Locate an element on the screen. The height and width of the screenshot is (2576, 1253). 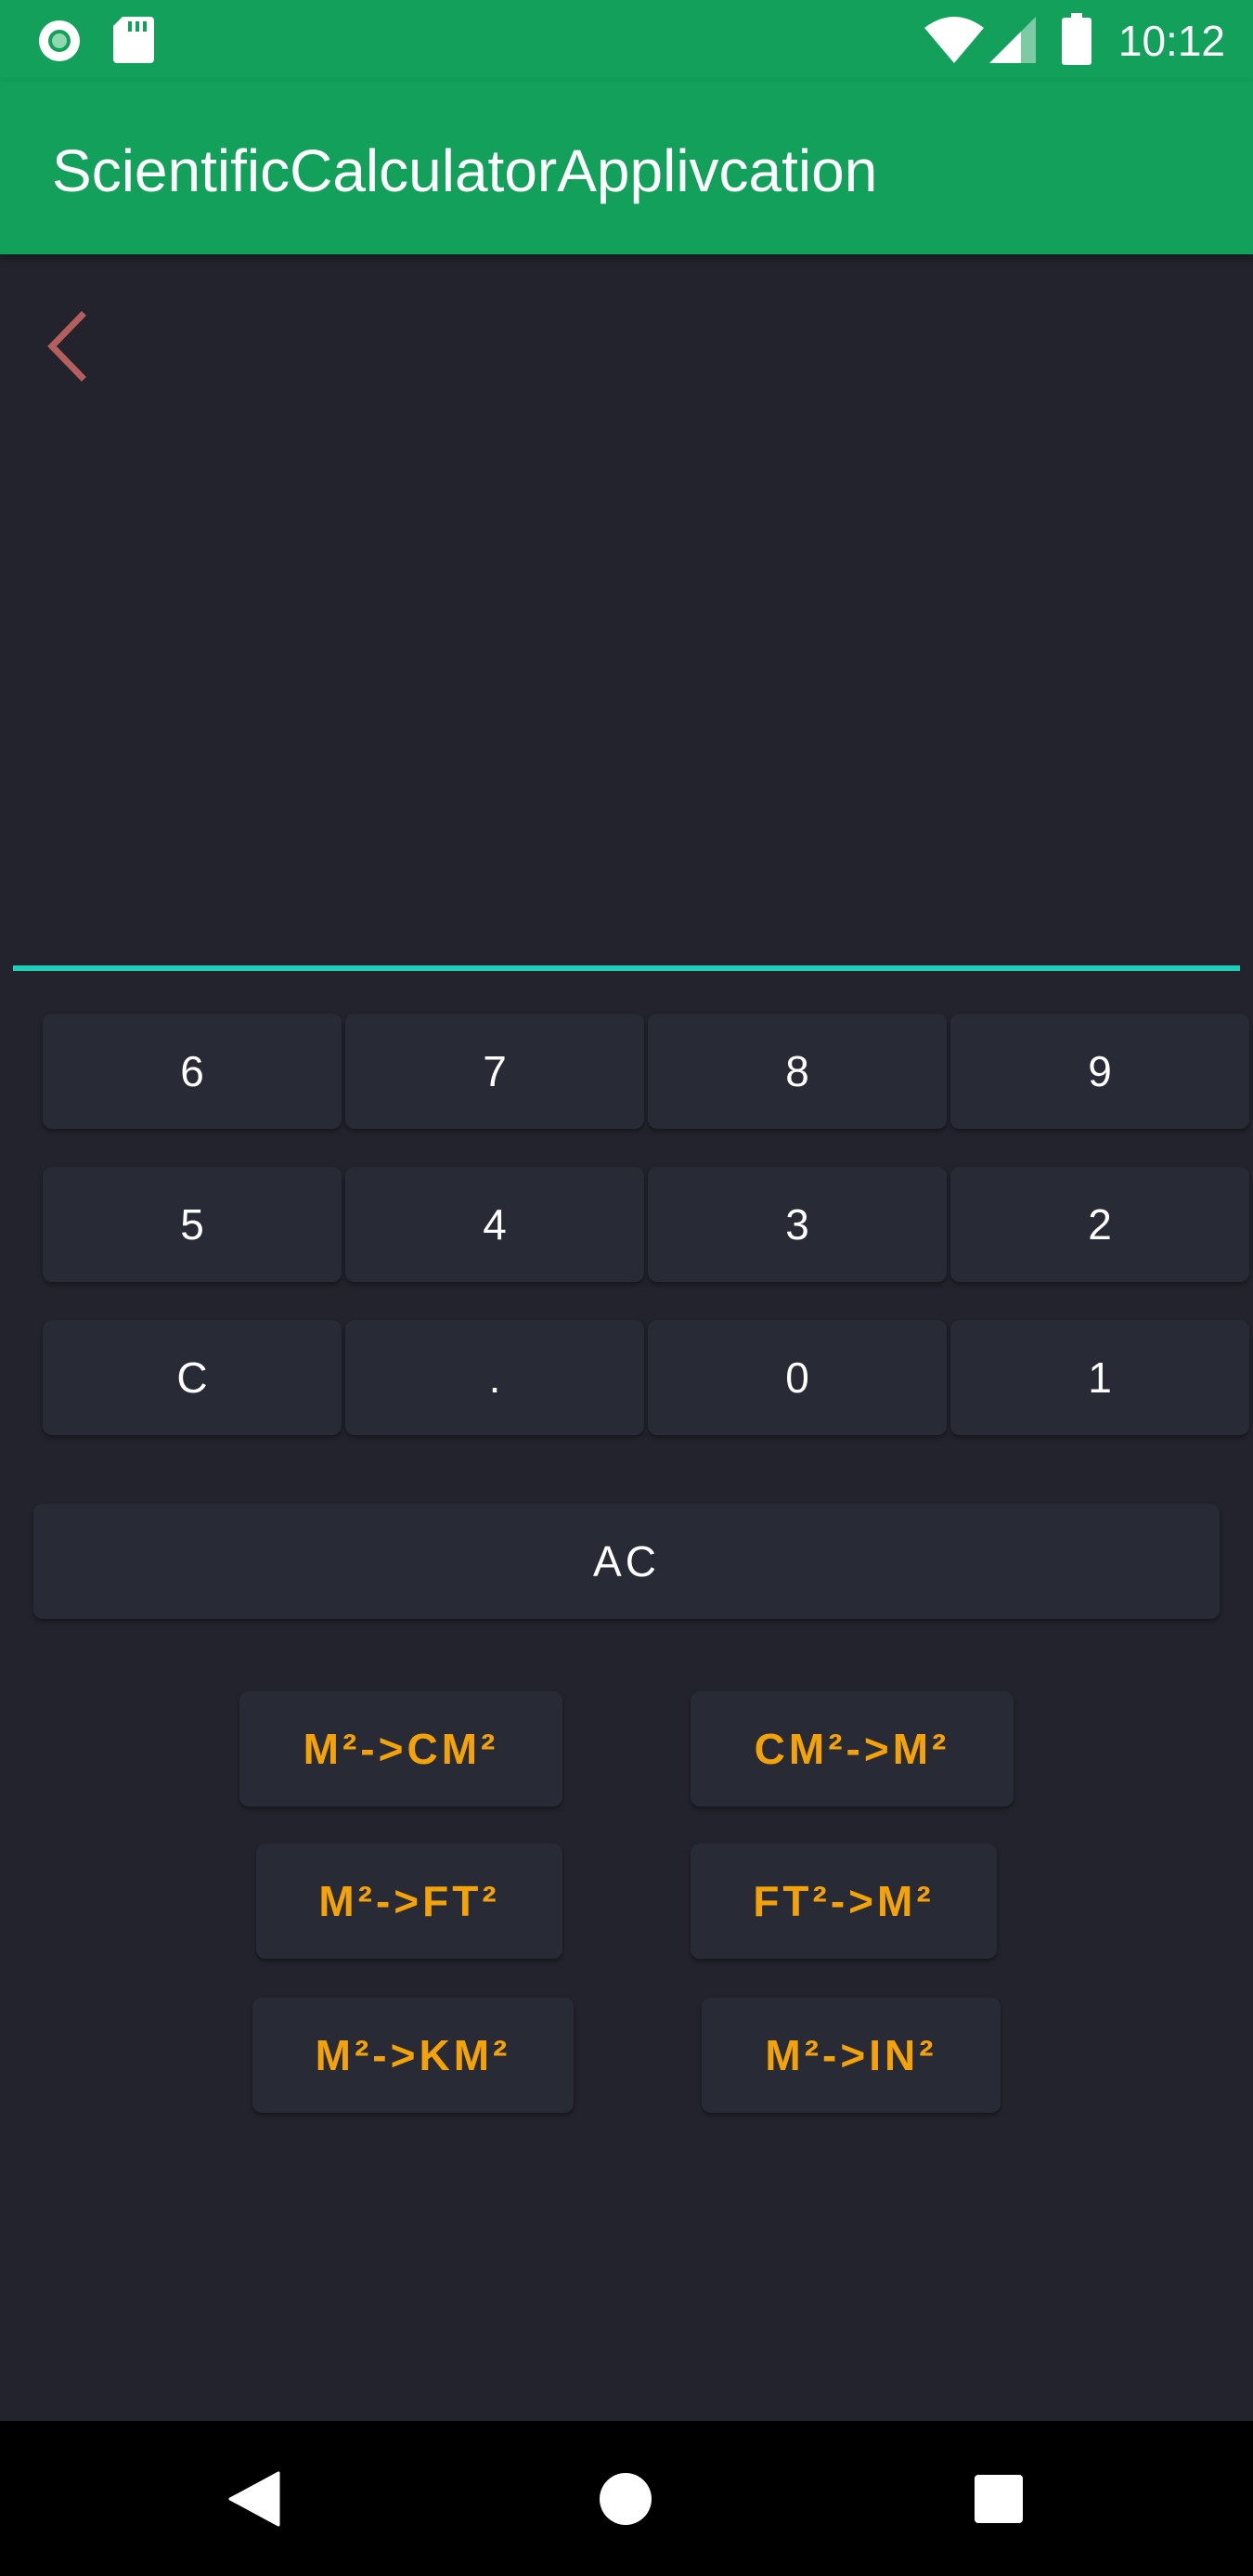
key-8: 8 is located at coordinates (797, 1071).